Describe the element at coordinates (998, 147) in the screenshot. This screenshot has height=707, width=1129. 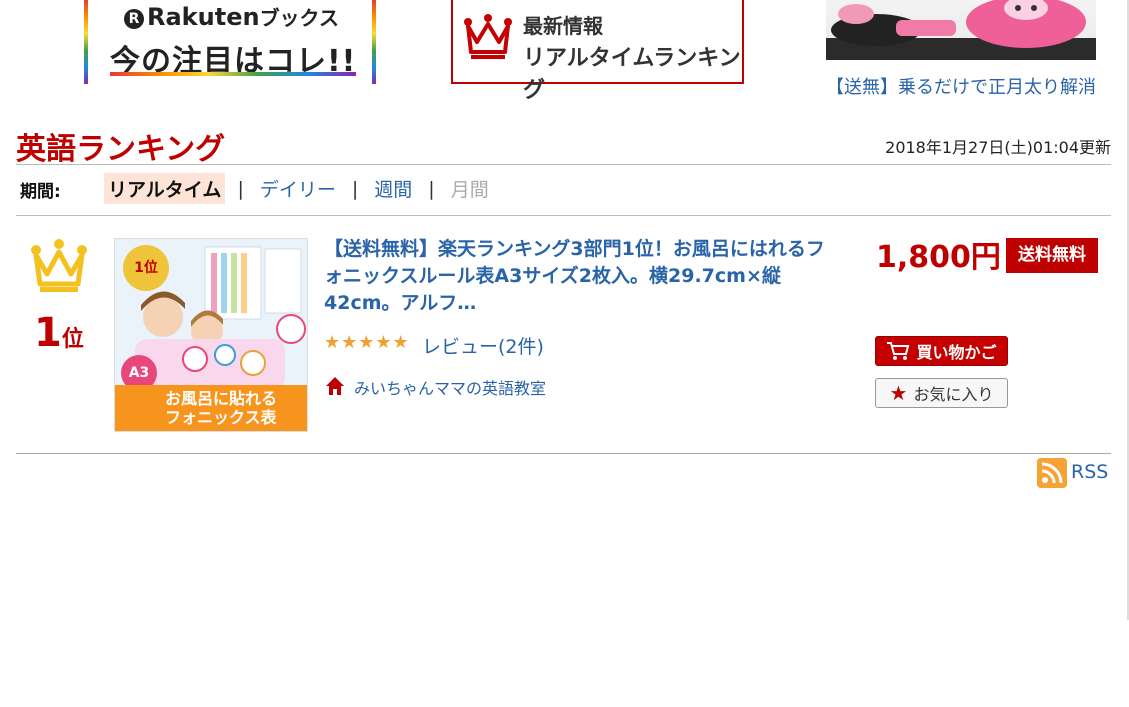
I see `updated-timestamp: 2018年1月27日(土)01:04更新` at that location.